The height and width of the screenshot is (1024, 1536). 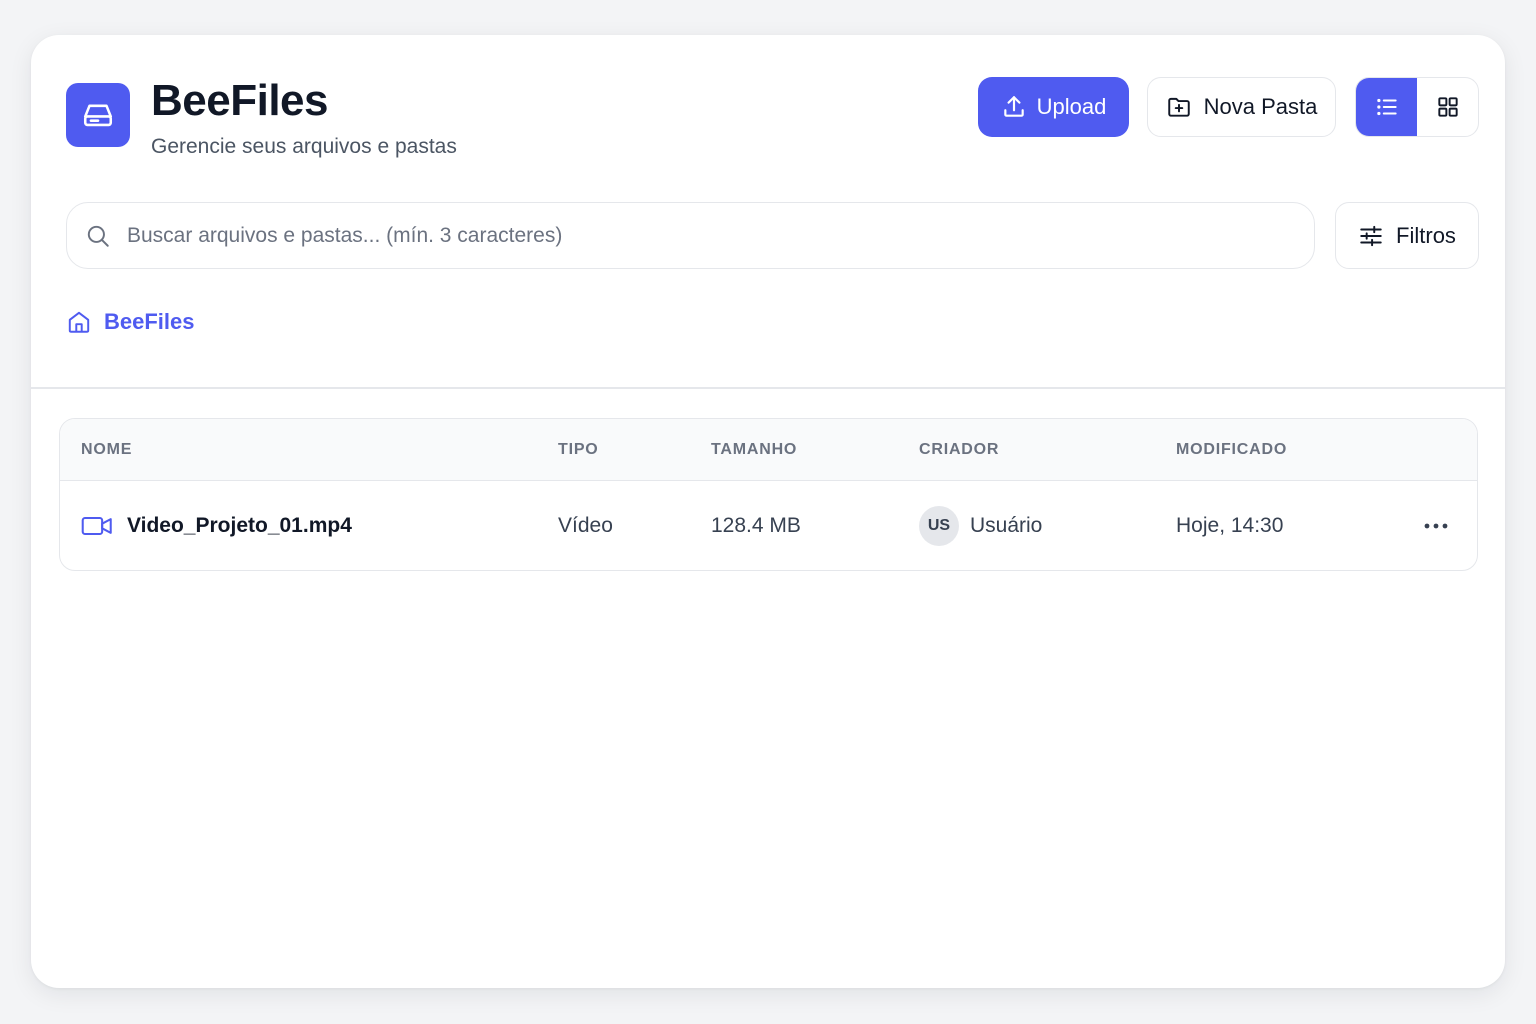 I want to click on app-subtitle: Gerencie seus arquivos e pastas, so click(x=304, y=146).